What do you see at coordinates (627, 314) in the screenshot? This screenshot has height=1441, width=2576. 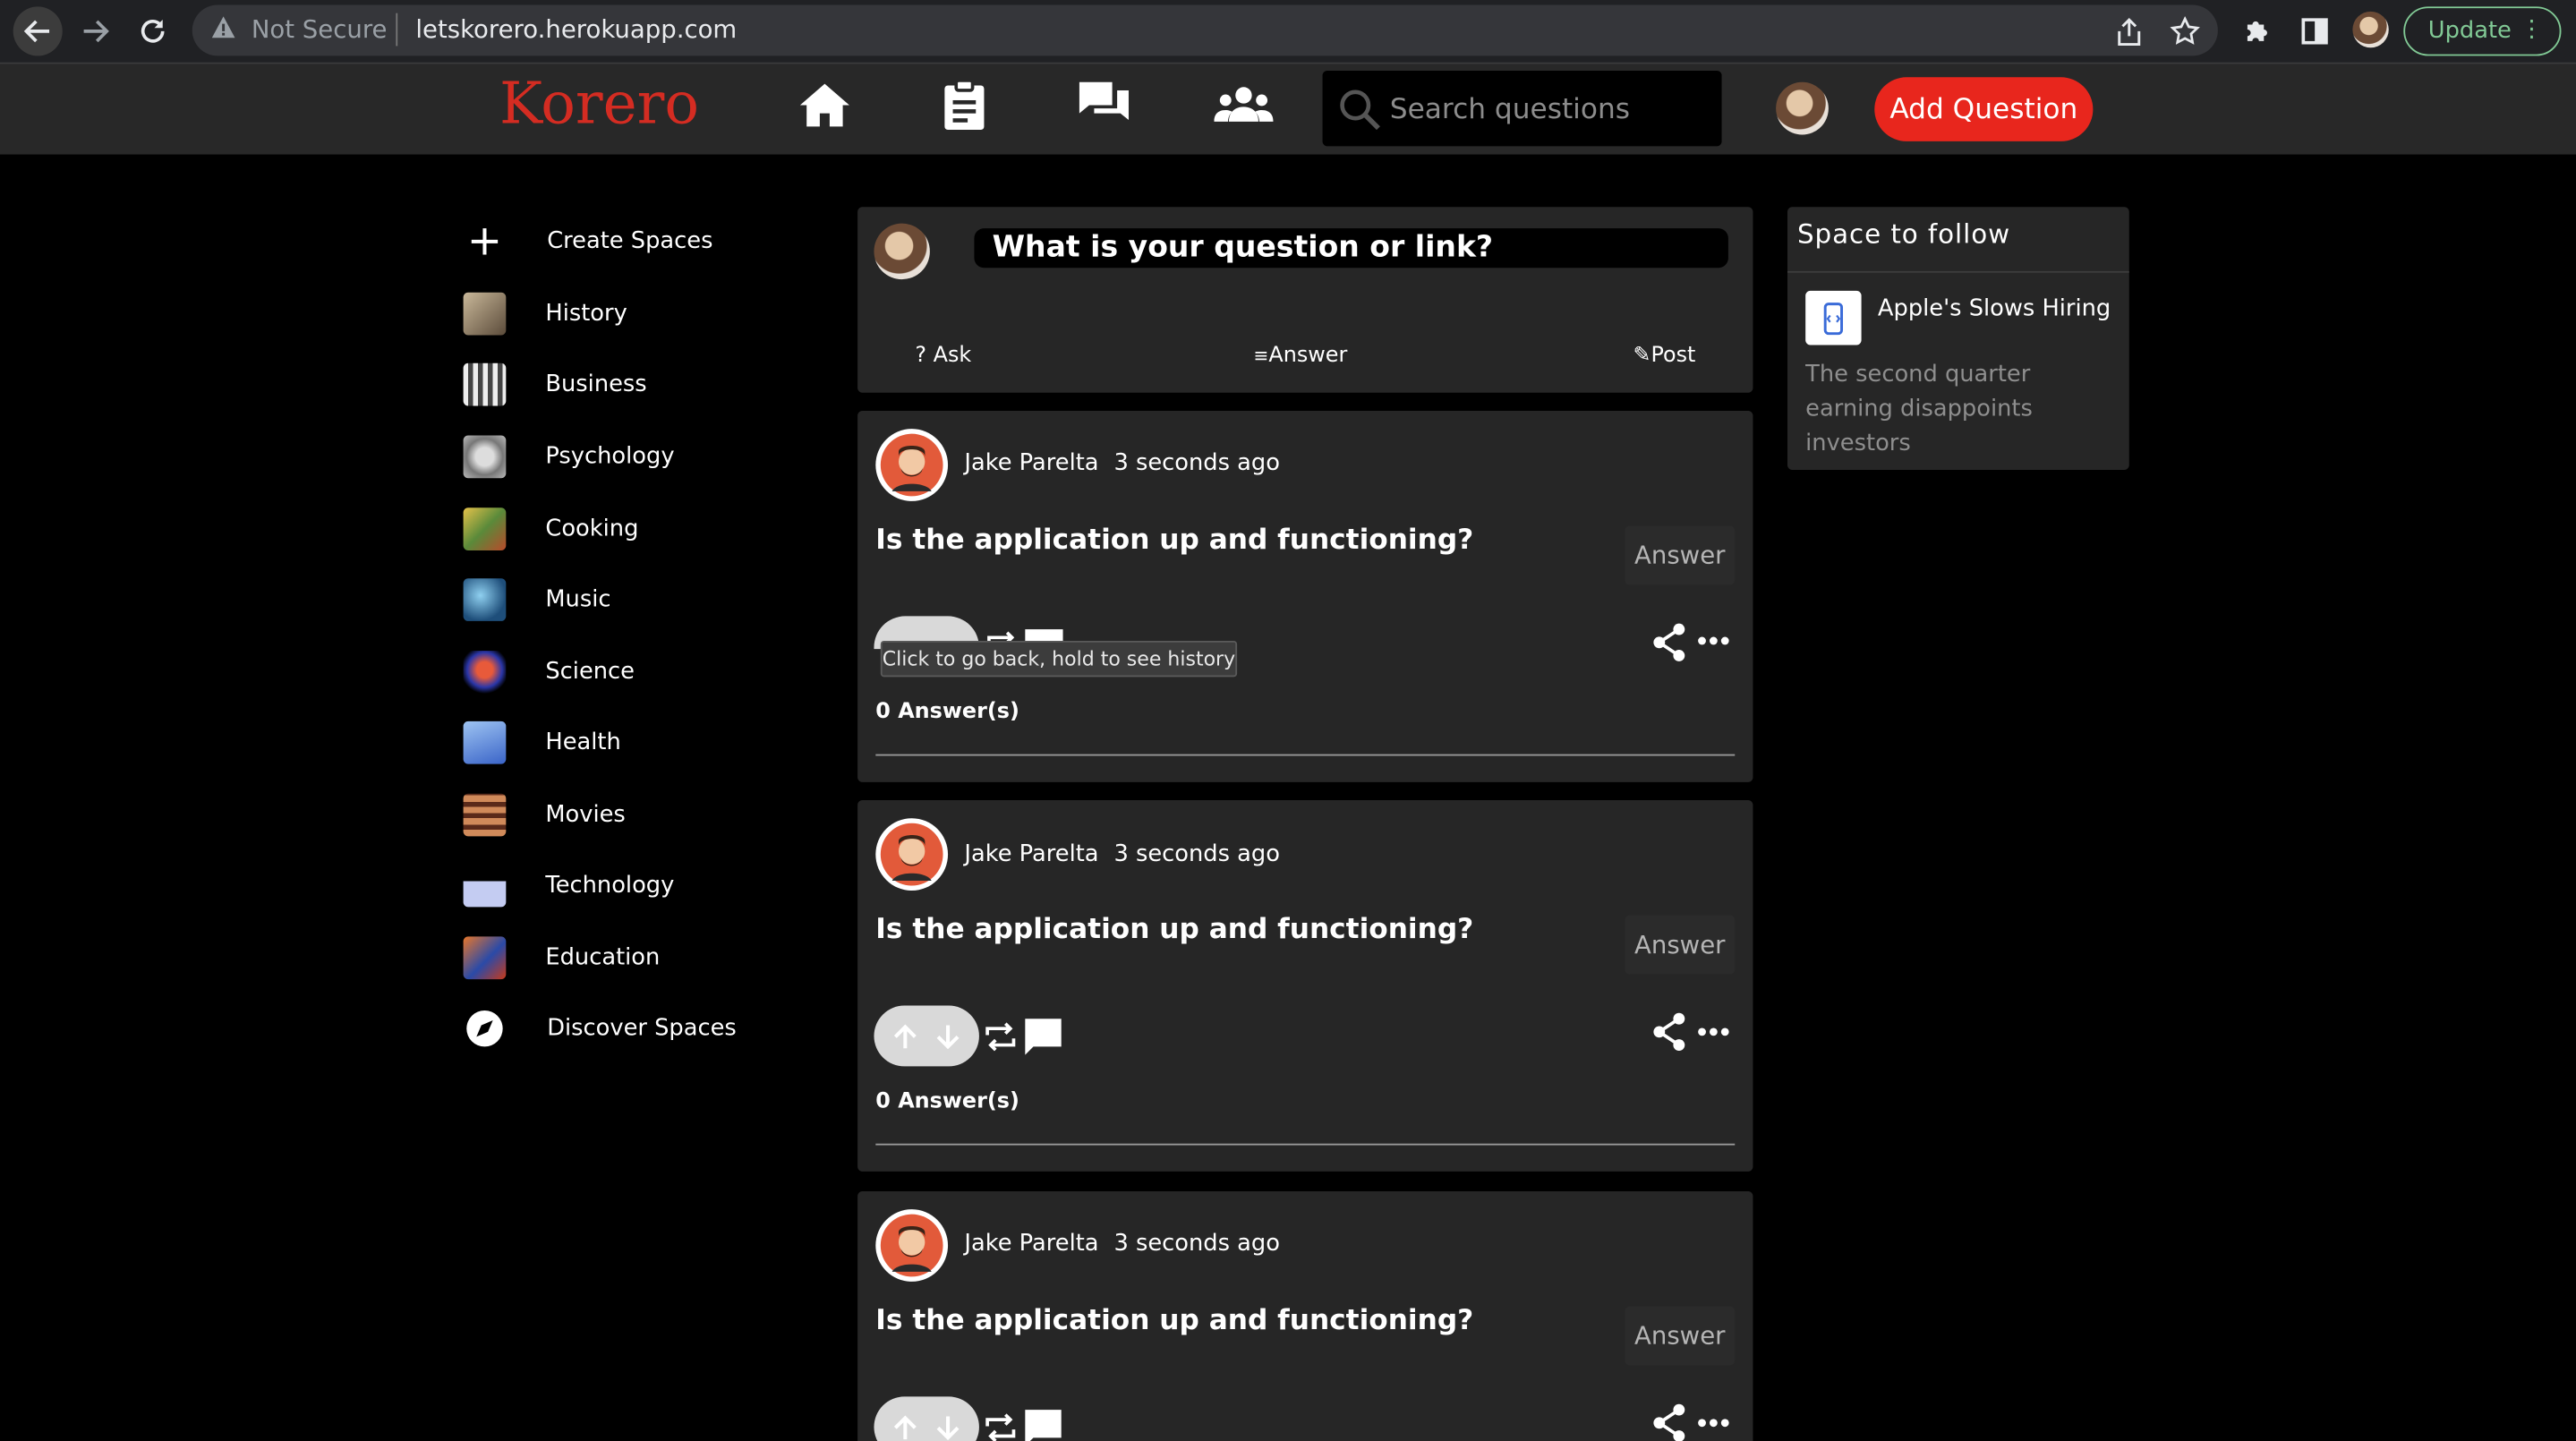 I see `sidebar-item-history: History` at bounding box center [627, 314].